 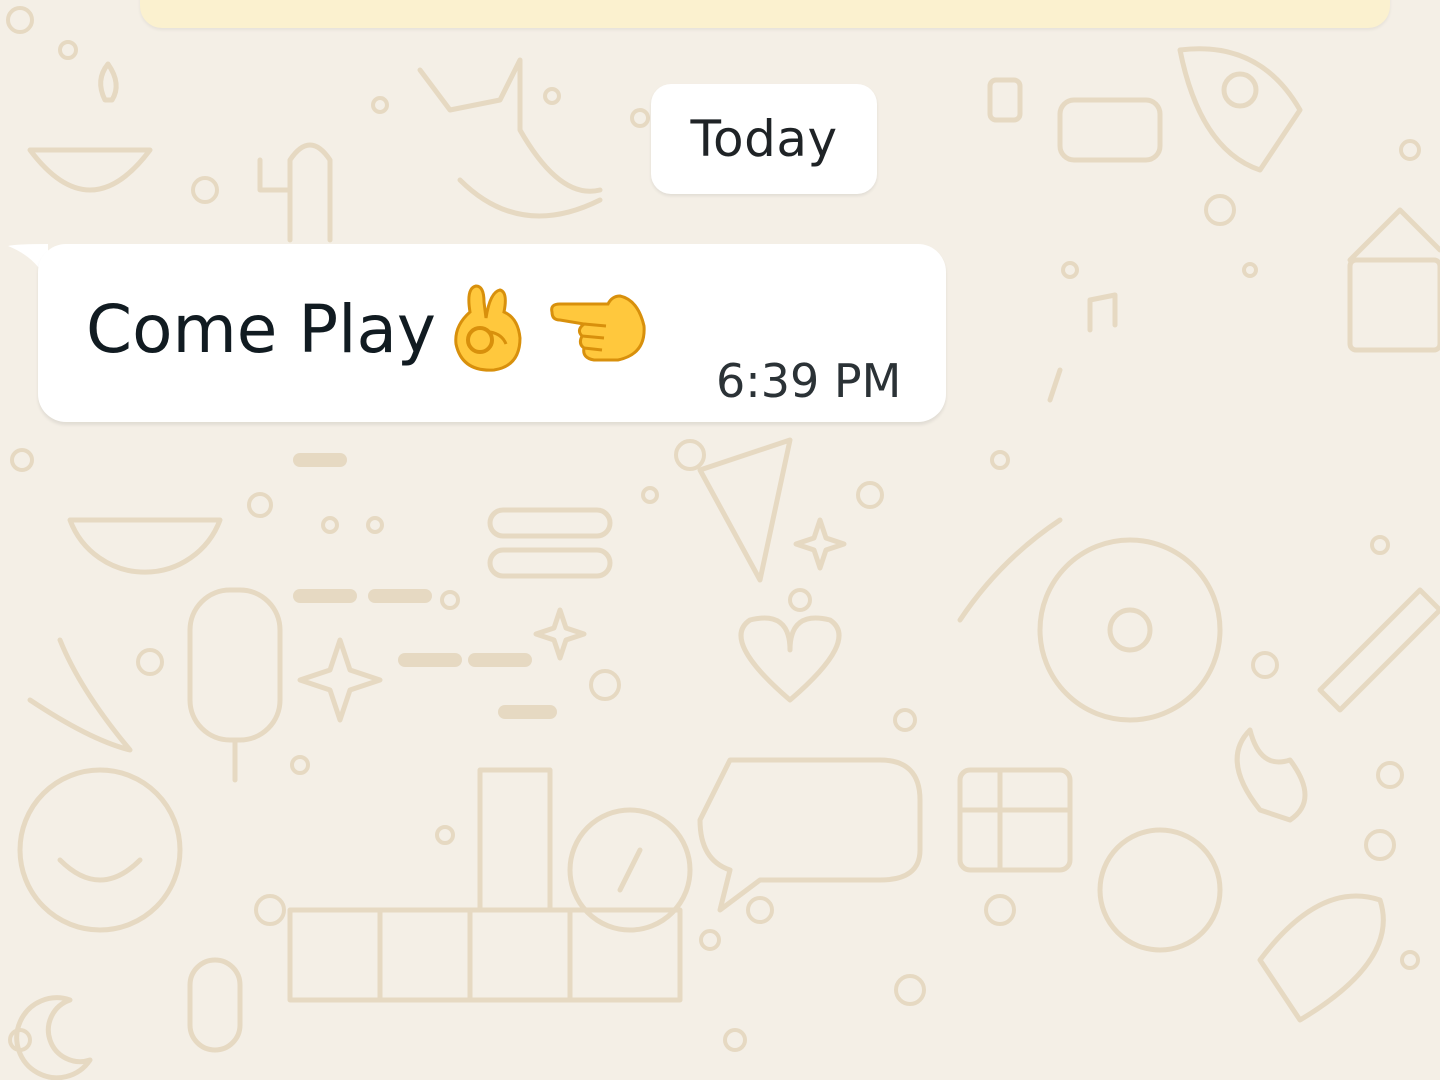 What do you see at coordinates (598, 328) in the screenshot?
I see `pointing-right-emoji-icon` at bounding box center [598, 328].